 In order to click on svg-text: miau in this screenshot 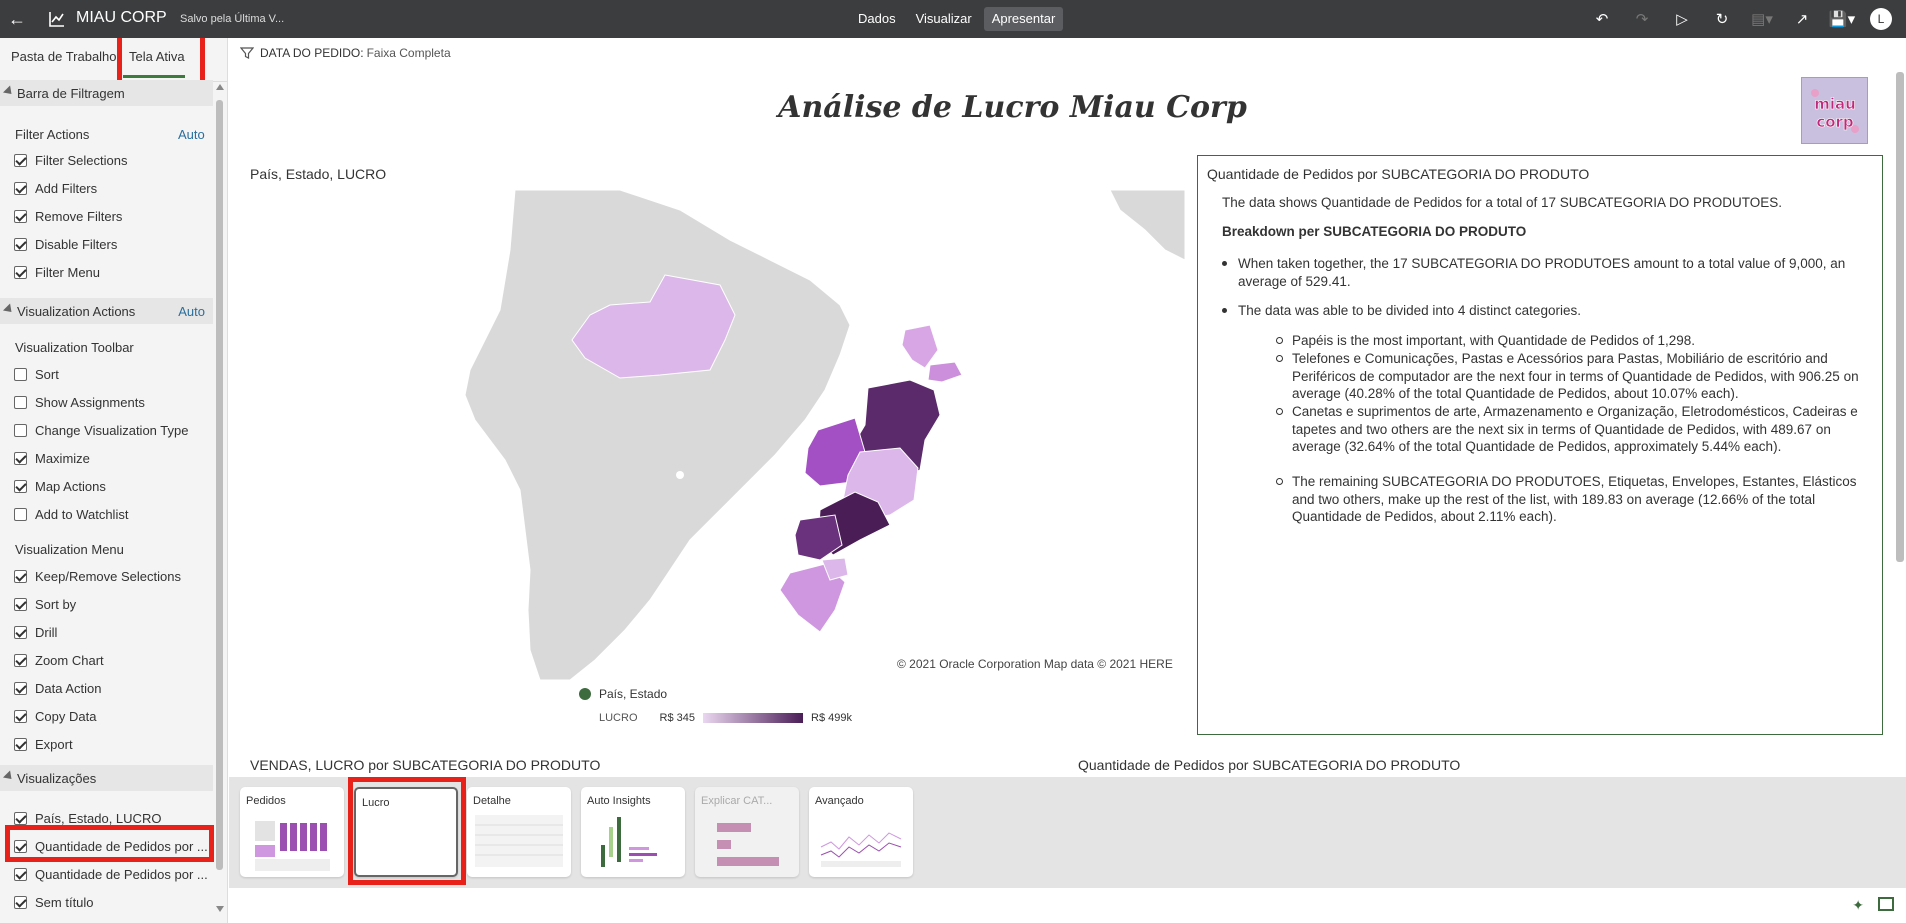, I will do `click(1835, 104)`.